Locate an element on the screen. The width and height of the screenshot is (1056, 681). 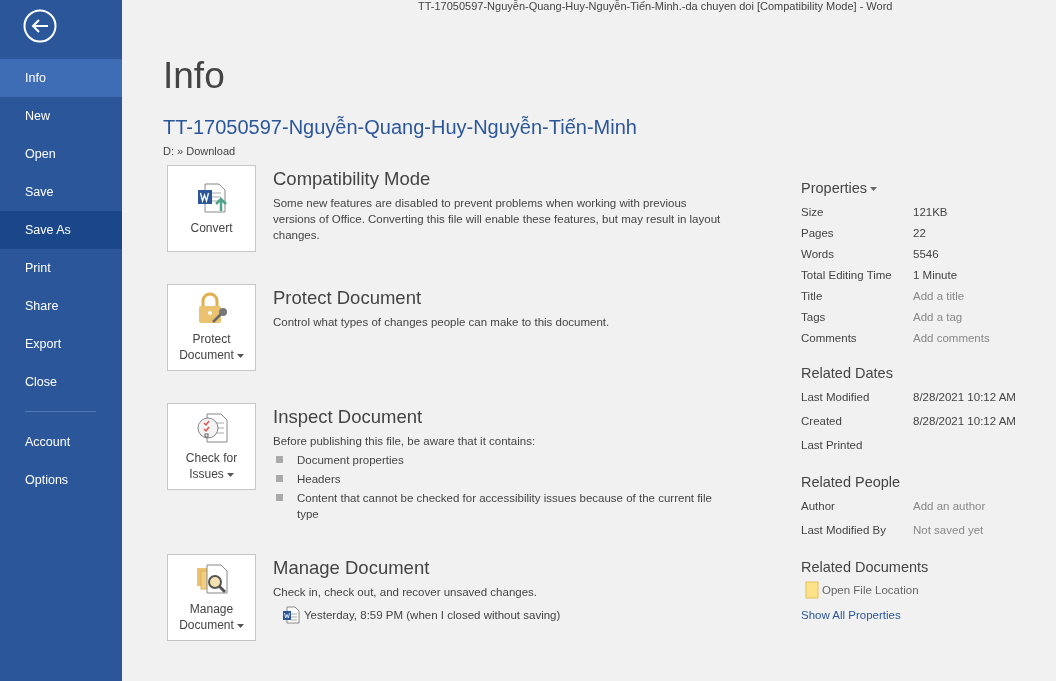
action-button: Check for Issues is located at coordinates (211, 446).